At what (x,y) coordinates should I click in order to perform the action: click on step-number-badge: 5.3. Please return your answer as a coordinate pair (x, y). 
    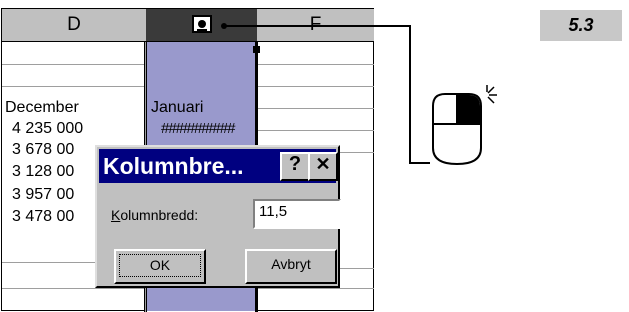
    Looking at the image, I should click on (581, 25).